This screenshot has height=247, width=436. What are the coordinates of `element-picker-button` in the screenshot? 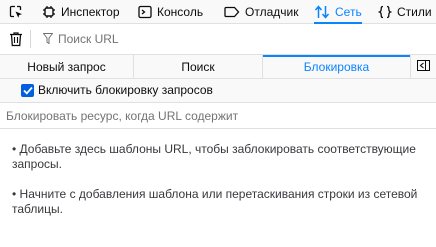 It's located at (18, 11).